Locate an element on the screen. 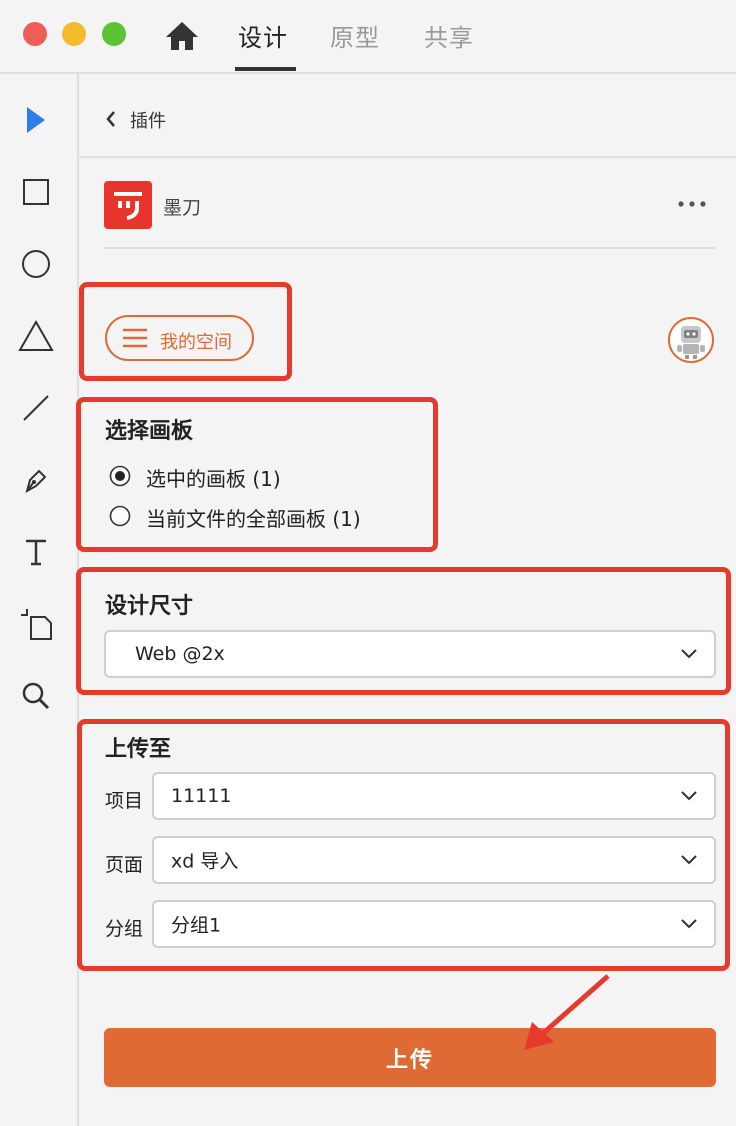 This screenshot has height=1126, width=736. zoom-window-button is located at coordinates (114, 34).